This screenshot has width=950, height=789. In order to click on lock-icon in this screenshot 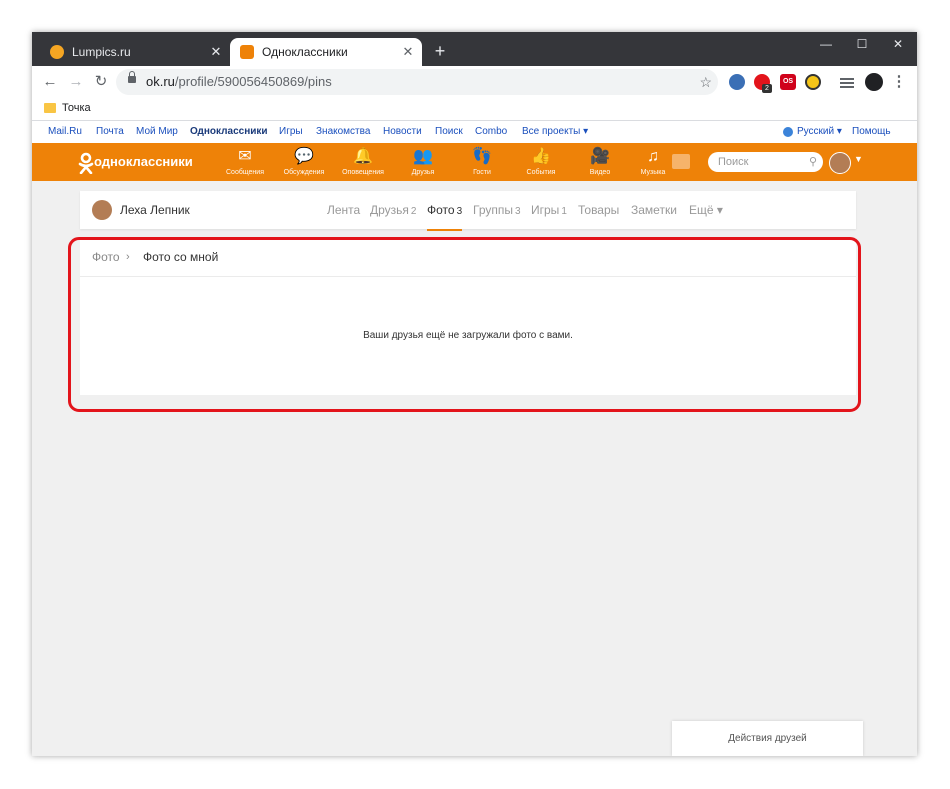, I will do `click(132, 77)`.